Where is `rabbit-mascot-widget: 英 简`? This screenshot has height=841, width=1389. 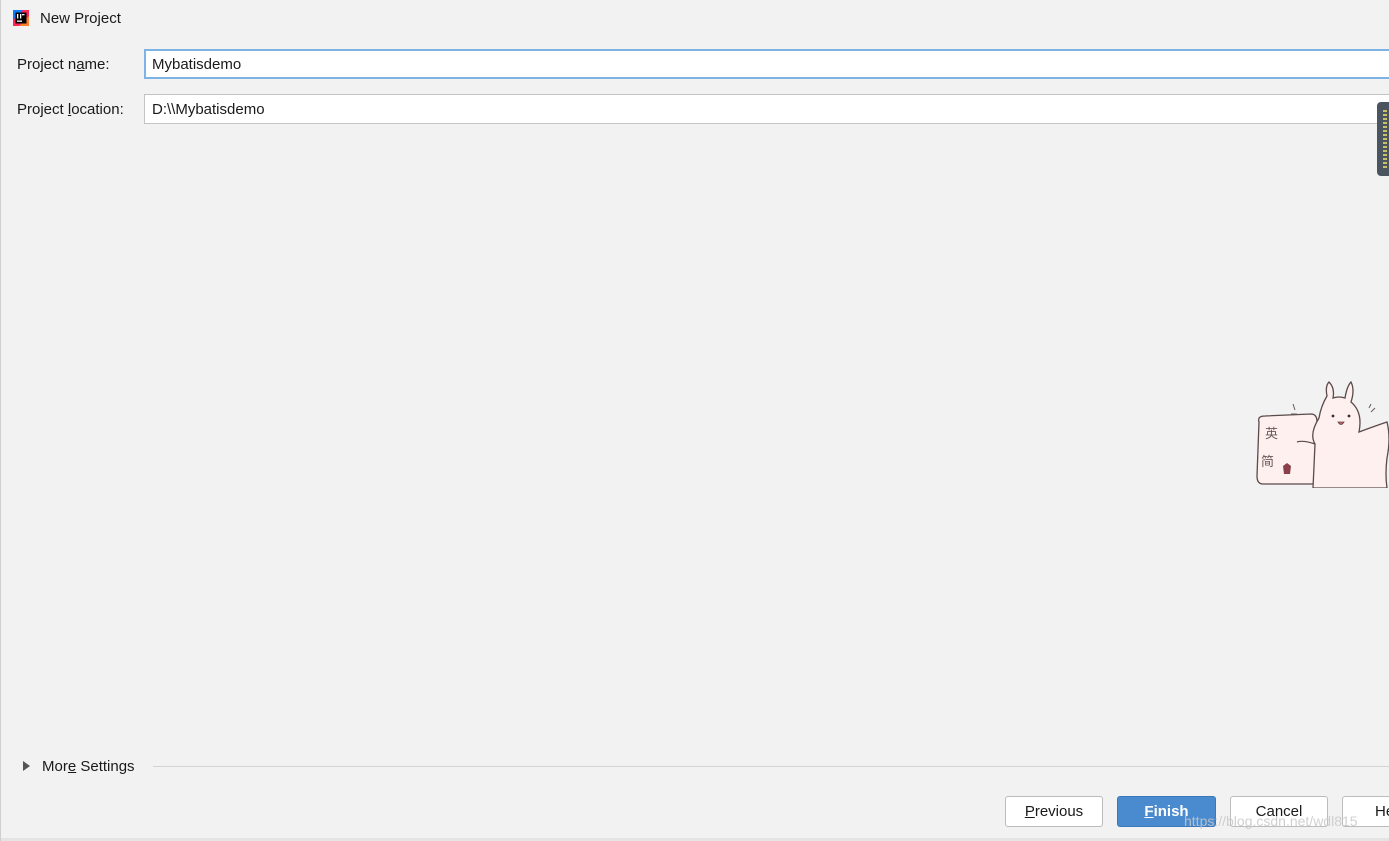 rabbit-mascot-widget: 英 简 is located at coordinates (1321, 433).